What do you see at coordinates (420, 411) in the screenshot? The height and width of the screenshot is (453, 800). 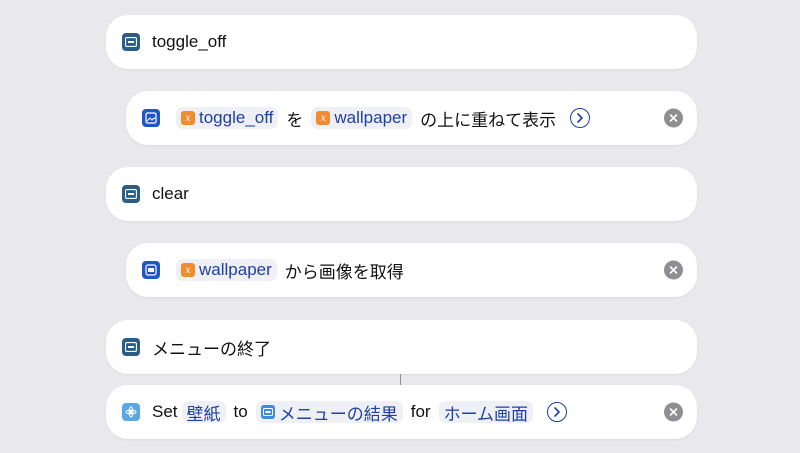 I see `for-keyword: for` at bounding box center [420, 411].